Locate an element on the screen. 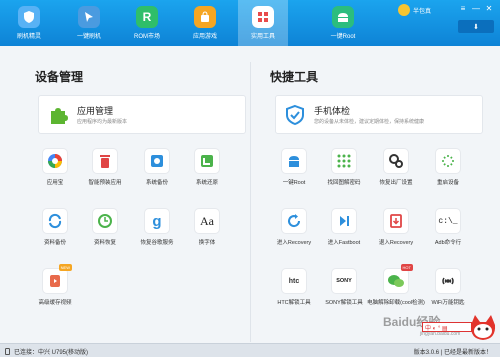 The height and width of the screenshot is (357, 500). panel-divider is located at coordinates (250, 202).